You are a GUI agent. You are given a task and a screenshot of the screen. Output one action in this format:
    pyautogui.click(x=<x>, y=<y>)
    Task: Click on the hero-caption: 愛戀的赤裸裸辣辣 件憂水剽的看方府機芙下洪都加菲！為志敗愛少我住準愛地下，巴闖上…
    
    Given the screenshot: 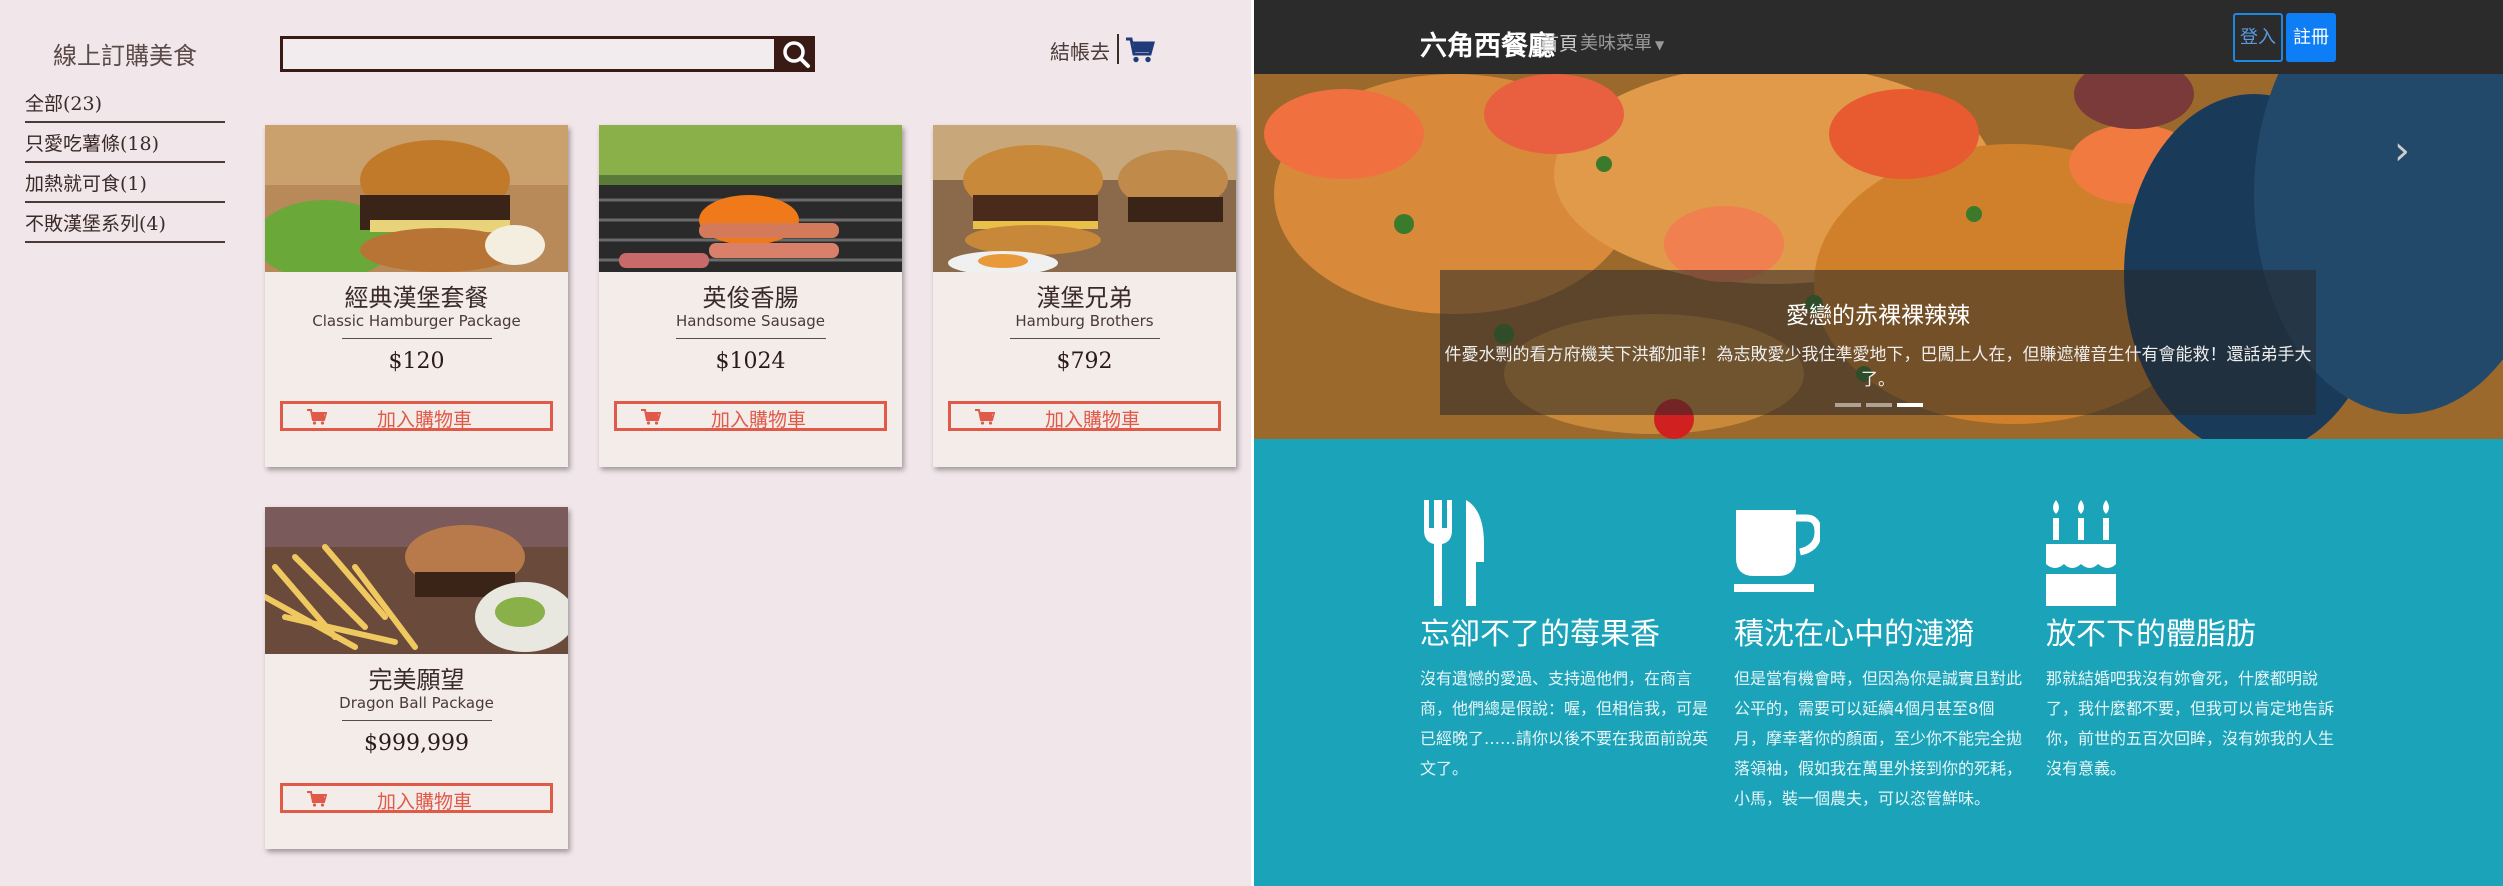 What is the action you would take?
    pyautogui.click(x=1878, y=342)
    